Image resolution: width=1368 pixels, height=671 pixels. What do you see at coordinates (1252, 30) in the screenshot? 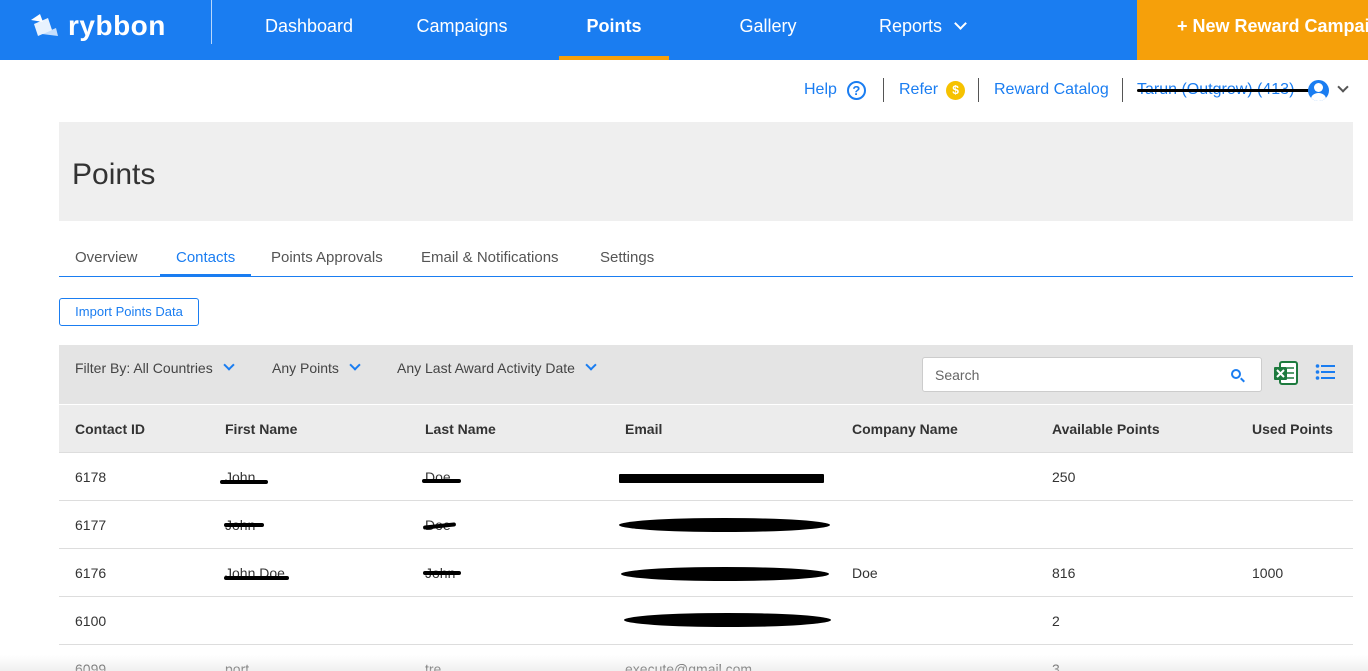
I see `new-reward-campaign-button: + New Reward Campaign` at bounding box center [1252, 30].